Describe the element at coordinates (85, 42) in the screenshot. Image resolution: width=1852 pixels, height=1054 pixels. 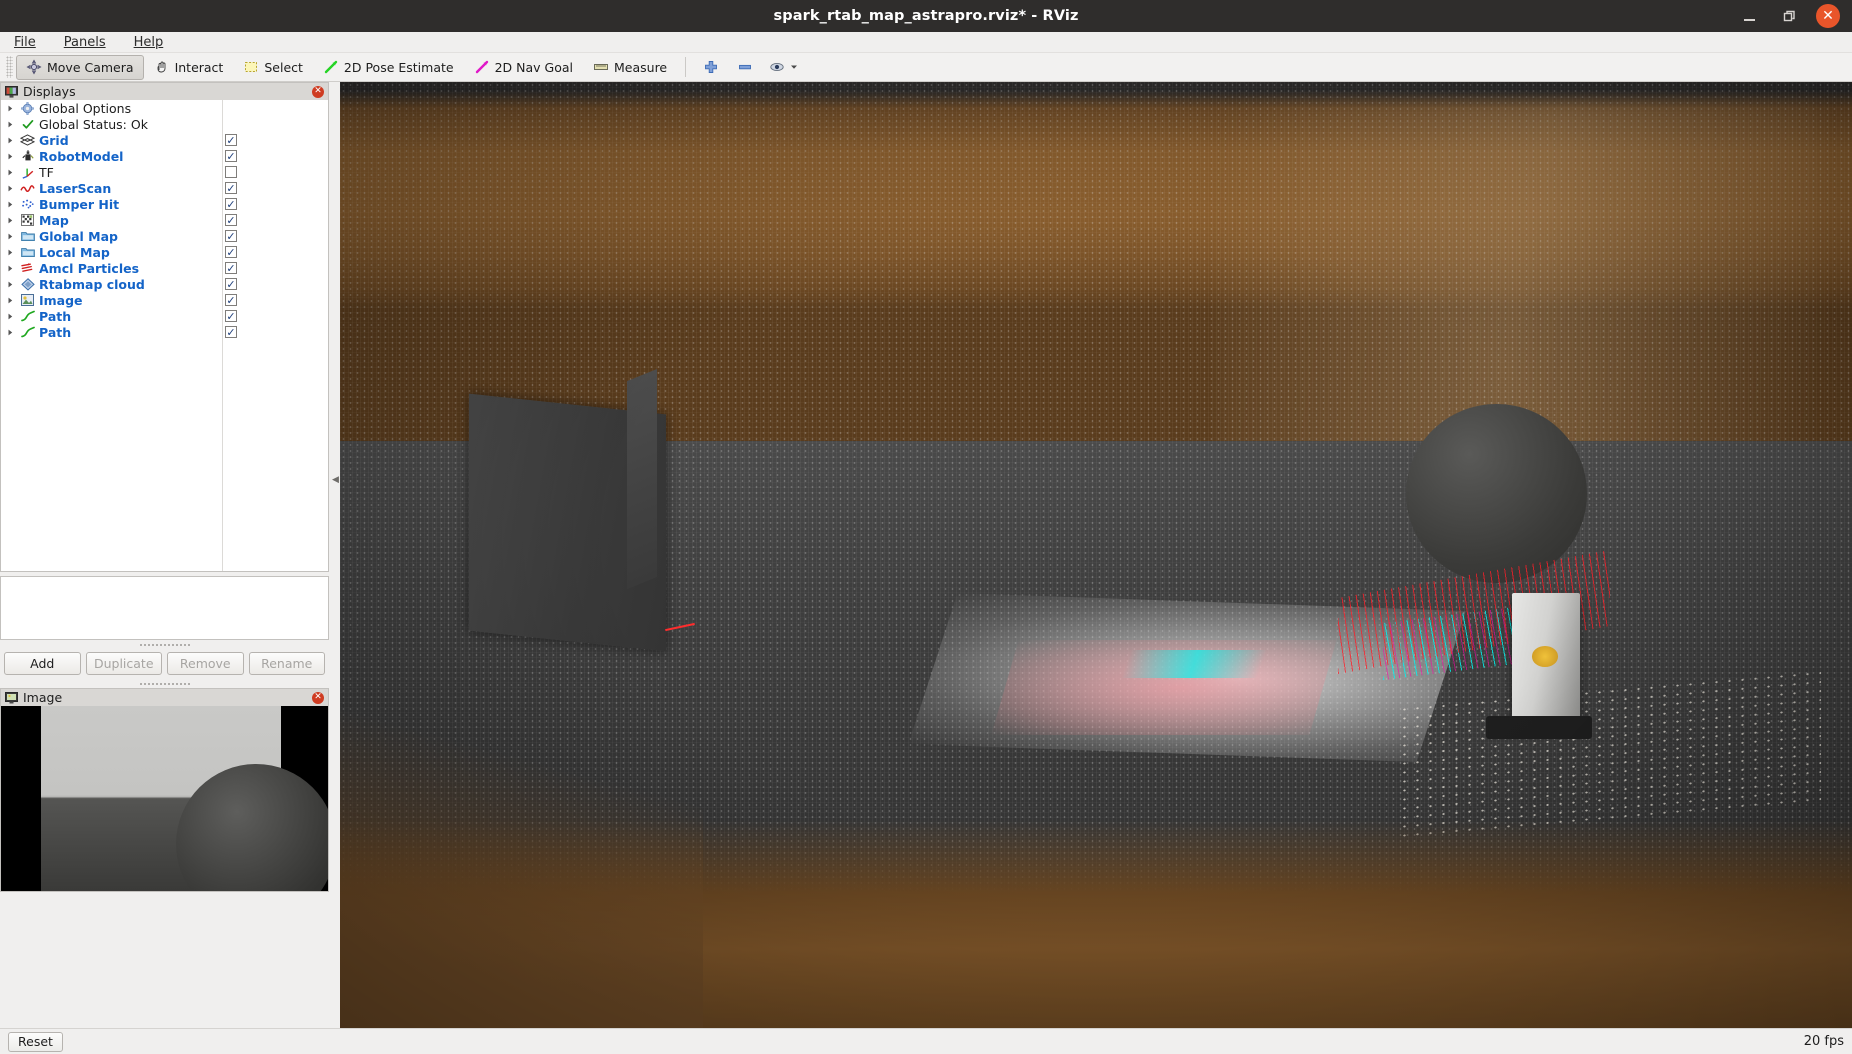
I see `menu-panels: Panels` at that location.